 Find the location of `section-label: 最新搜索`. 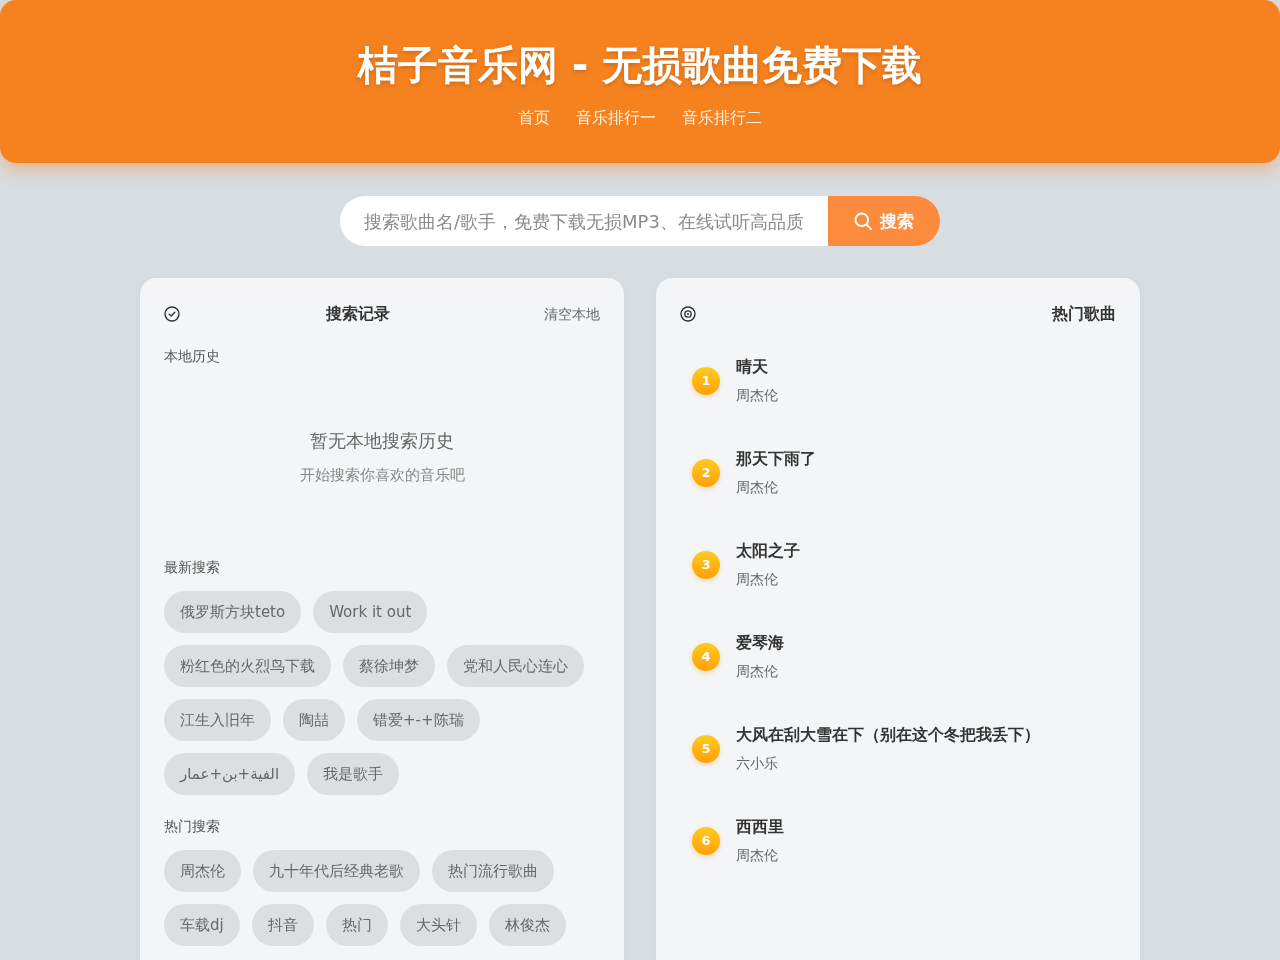

section-label: 最新搜索 is located at coordinates (192, 567).